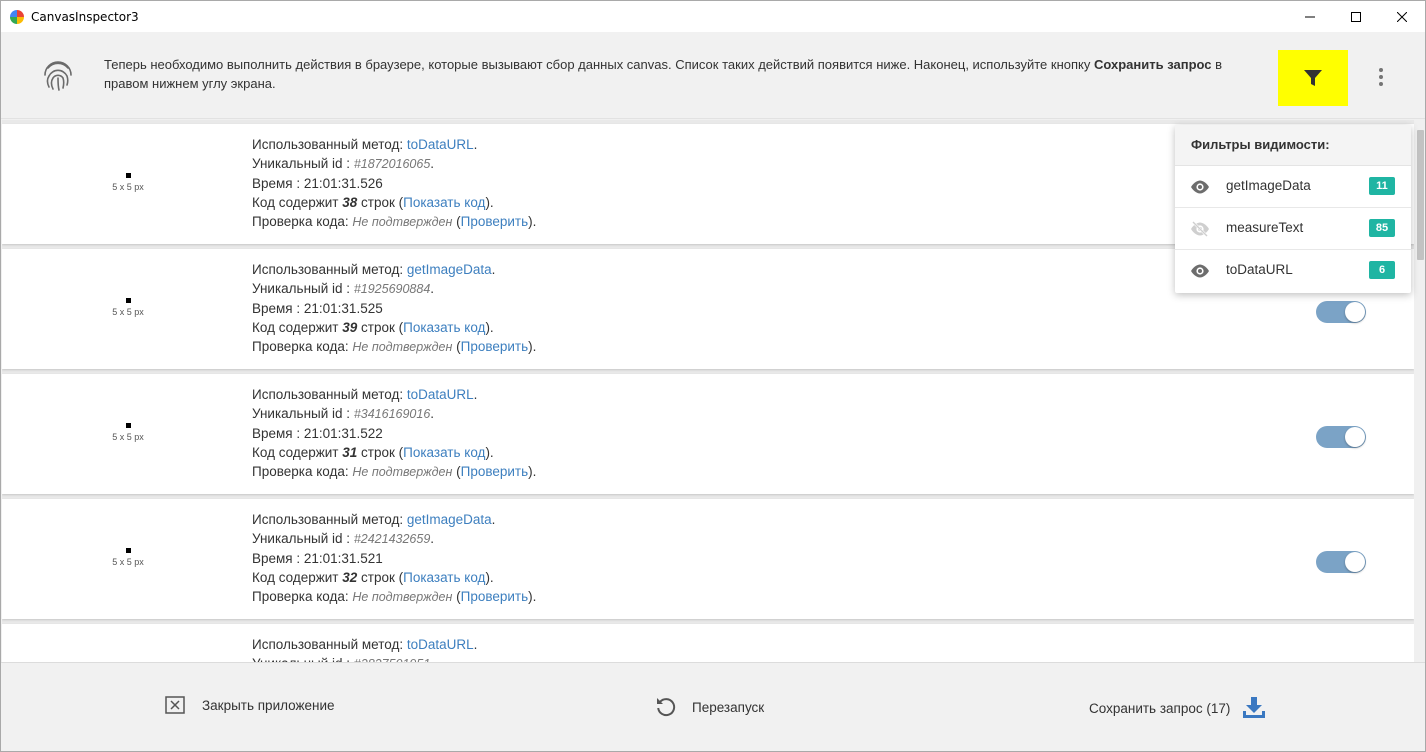  What do you see at coordinates (1293, 271) in the screenshot?
I see `filter-item-todataurl: toDataURL 6` at bounding box center [1293, 271].